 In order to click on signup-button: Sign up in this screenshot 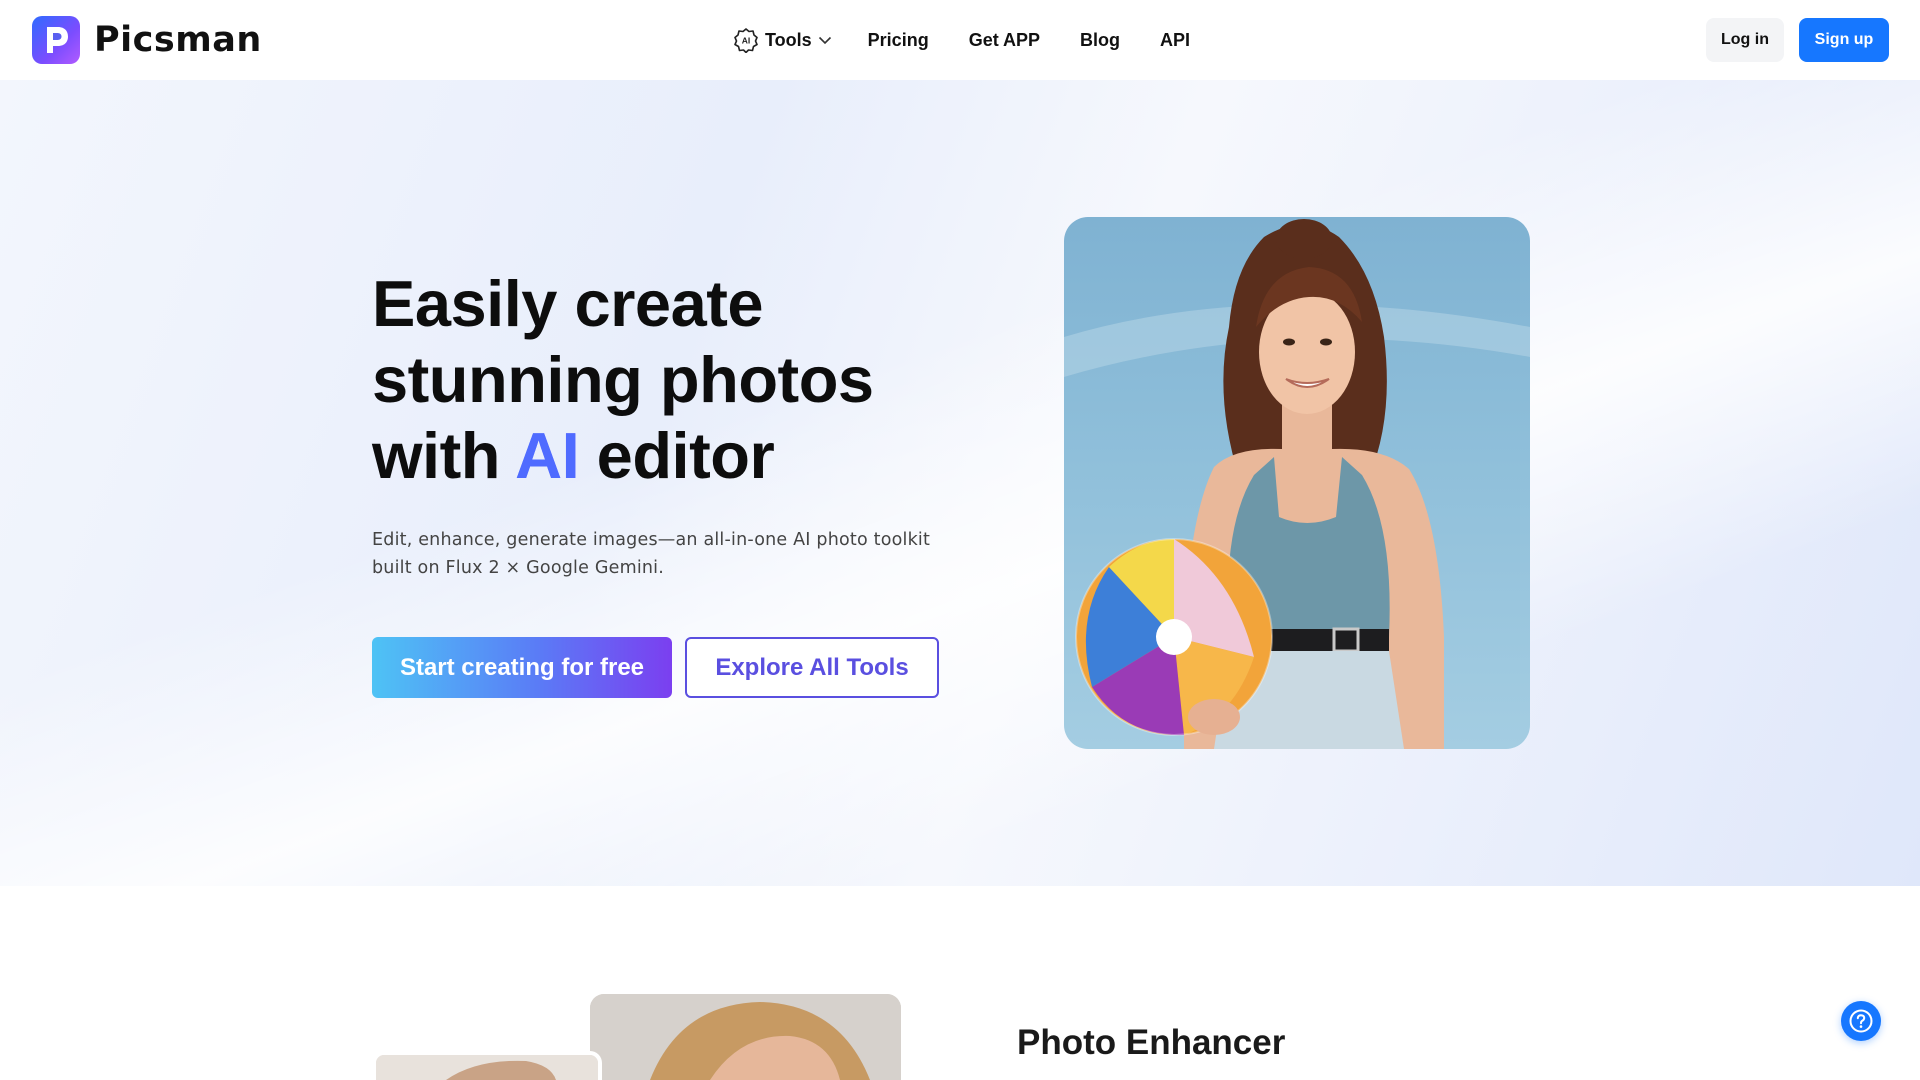, I will do `click(1844, 40)`.